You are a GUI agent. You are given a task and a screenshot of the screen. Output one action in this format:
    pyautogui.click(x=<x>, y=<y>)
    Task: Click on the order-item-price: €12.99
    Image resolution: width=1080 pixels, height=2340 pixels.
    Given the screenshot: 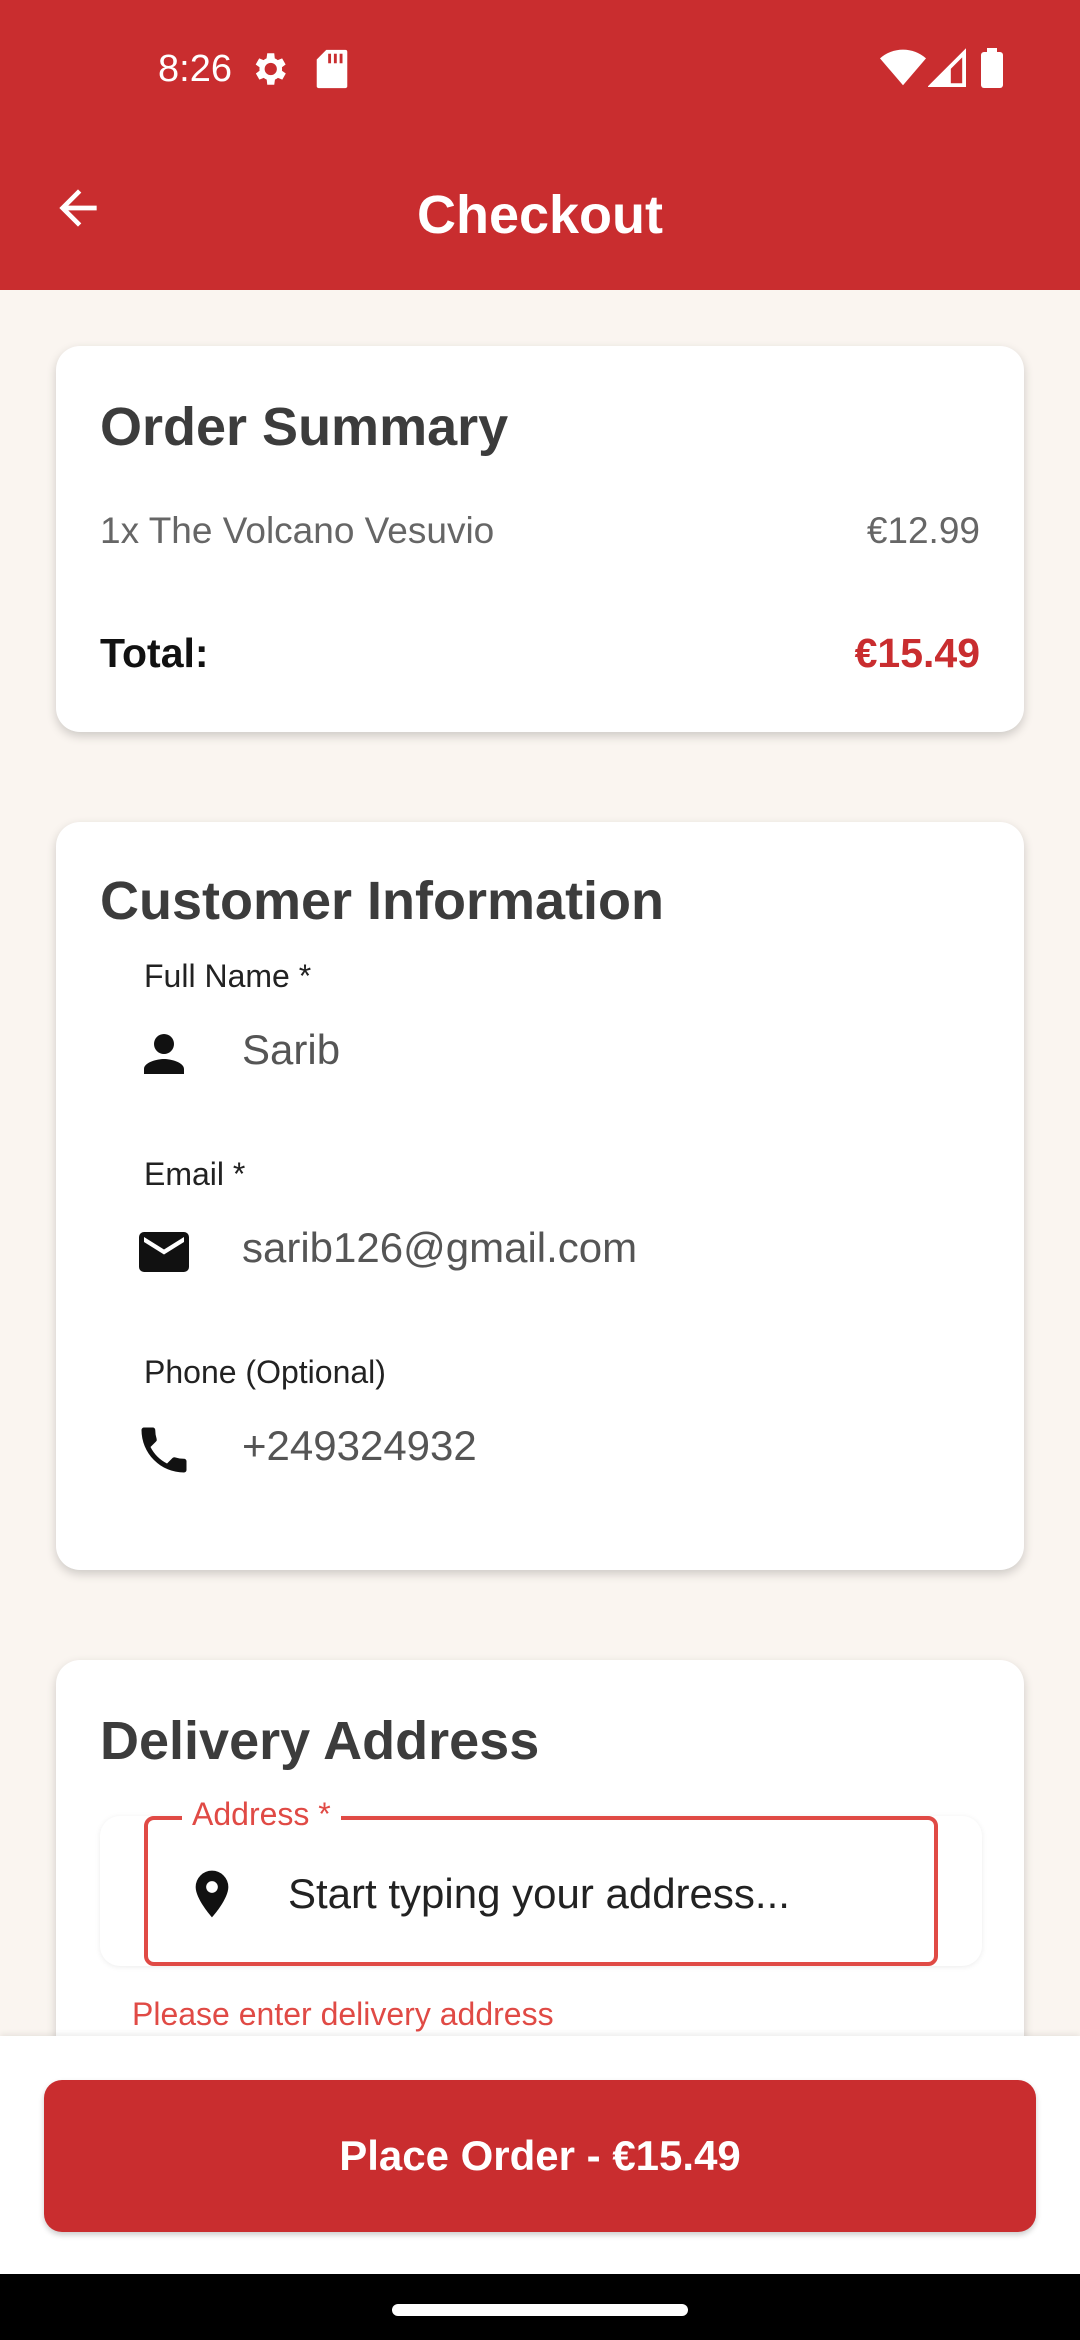 What is the action you would take?
    pyautogui.click(x=923, y=530)
    